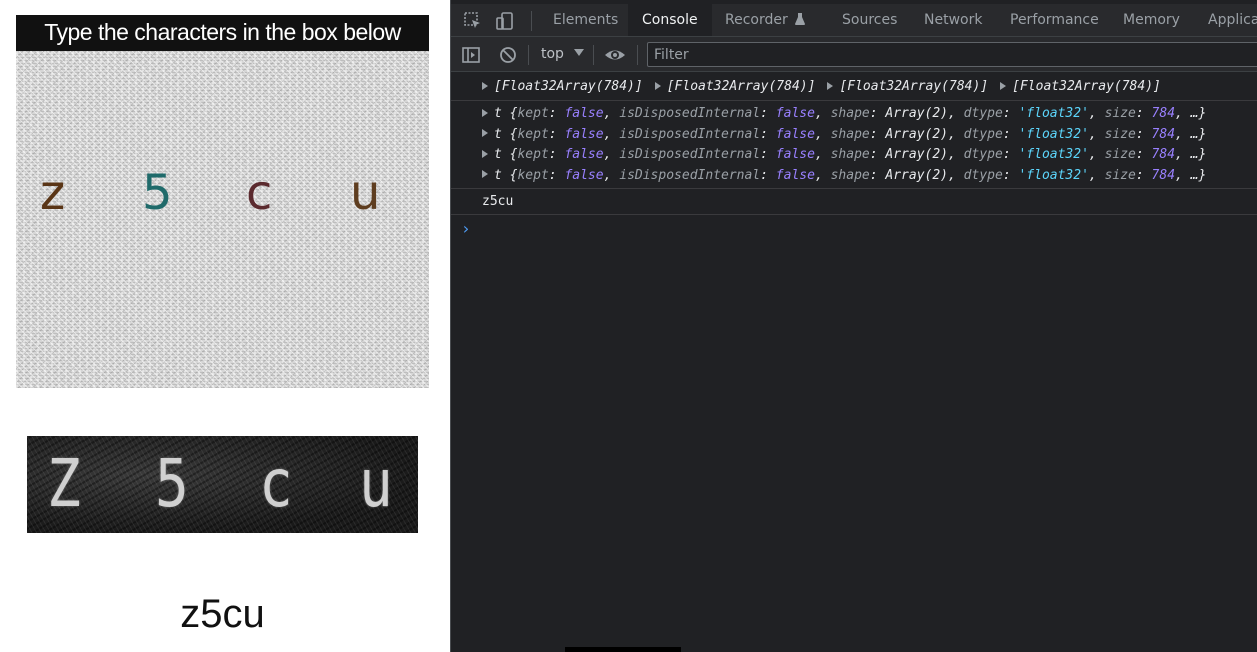 The height and width of the screenshot is (652, 1257). What do you see at coordinates (585, 20) in the screenshot?
I see `tab-elements: Elements` at bounding box center [585, 20].